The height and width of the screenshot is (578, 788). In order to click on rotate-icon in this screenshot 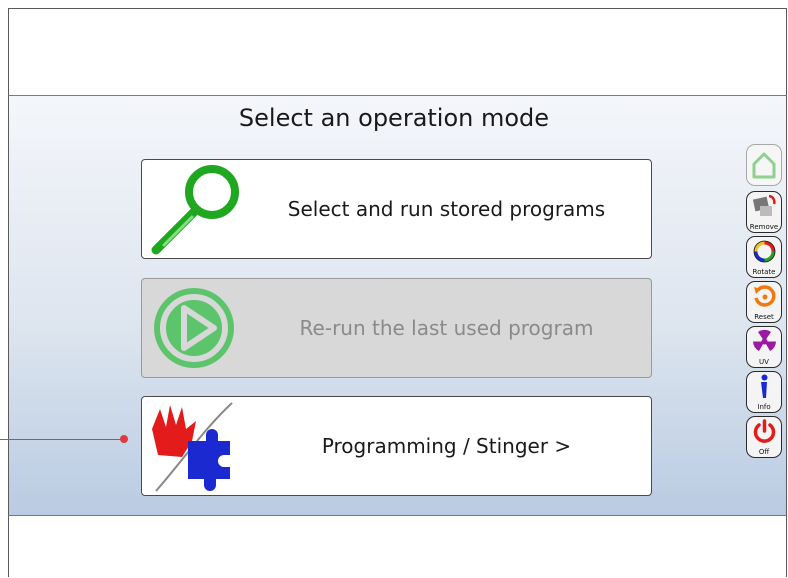, I will do `click(764, 251)`.